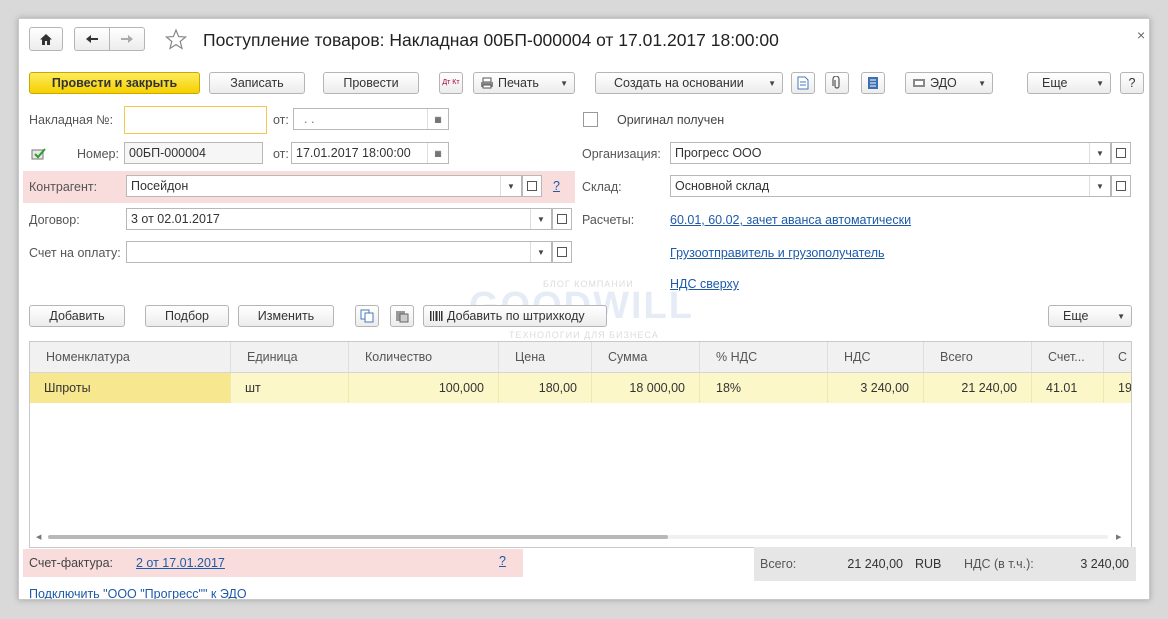 Image resolution: width=1168 pixels, height=619 pixels. What do you see at coordinates (371, 83) in the screenshot?
I see `post-button: Провести` at bounding box center [371, 83].